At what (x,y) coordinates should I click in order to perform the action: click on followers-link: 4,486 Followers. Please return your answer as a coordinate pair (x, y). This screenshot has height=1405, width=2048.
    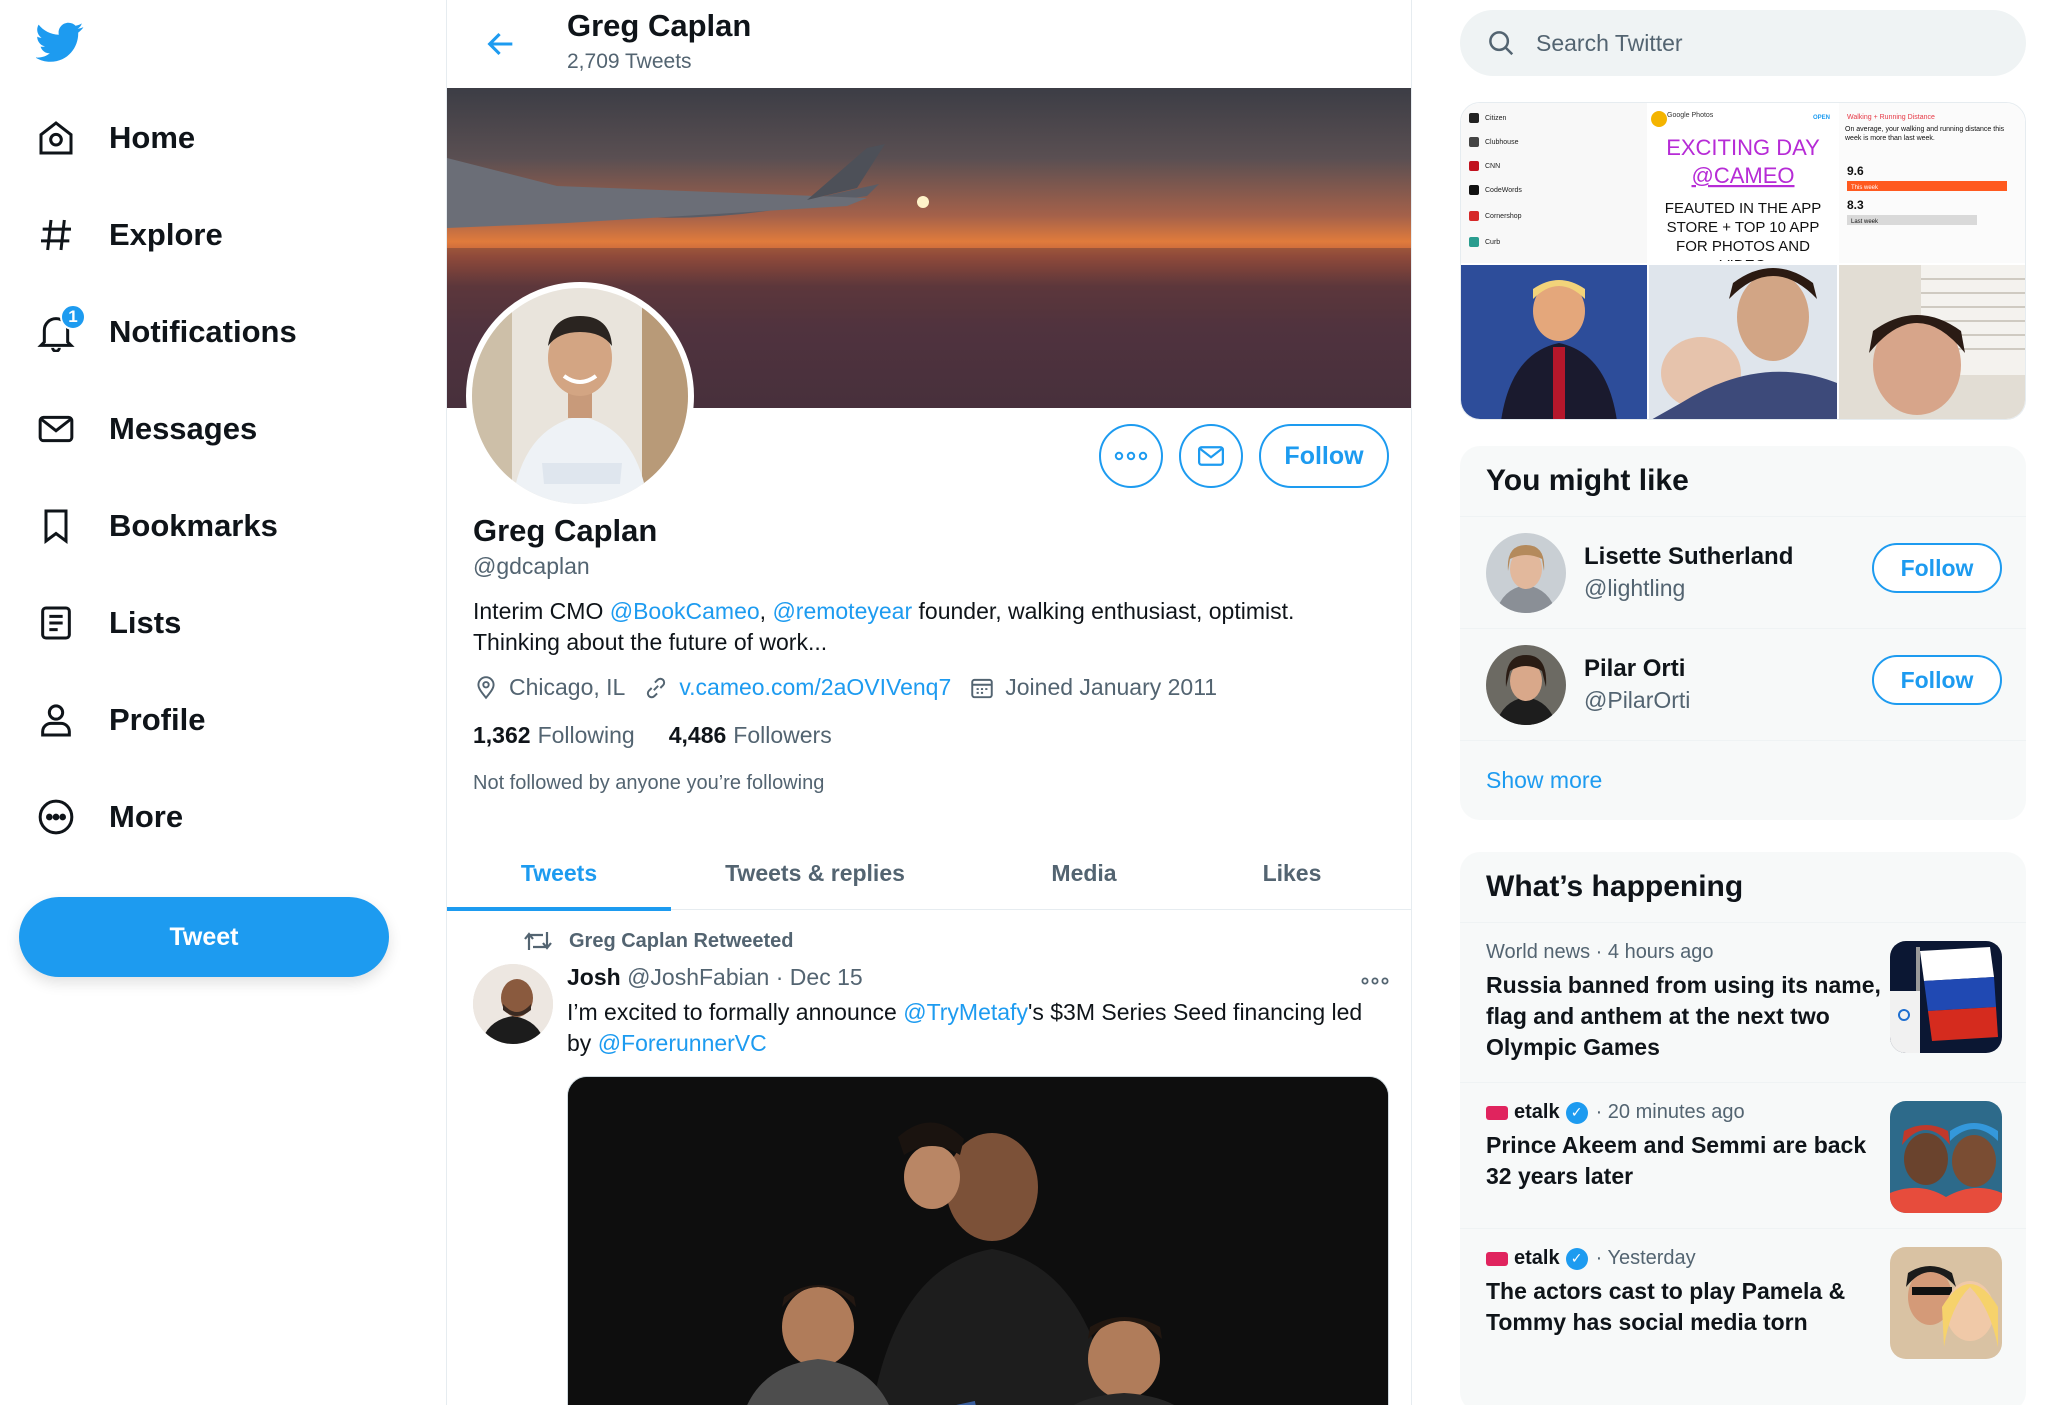
    Looking at the image, I should click on (750, 735).